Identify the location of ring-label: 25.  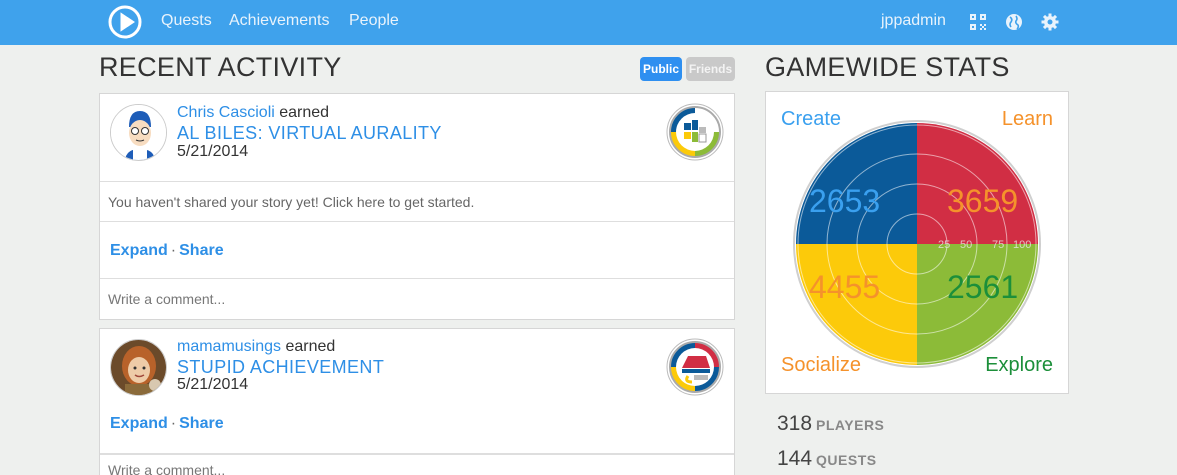
(944, 245).